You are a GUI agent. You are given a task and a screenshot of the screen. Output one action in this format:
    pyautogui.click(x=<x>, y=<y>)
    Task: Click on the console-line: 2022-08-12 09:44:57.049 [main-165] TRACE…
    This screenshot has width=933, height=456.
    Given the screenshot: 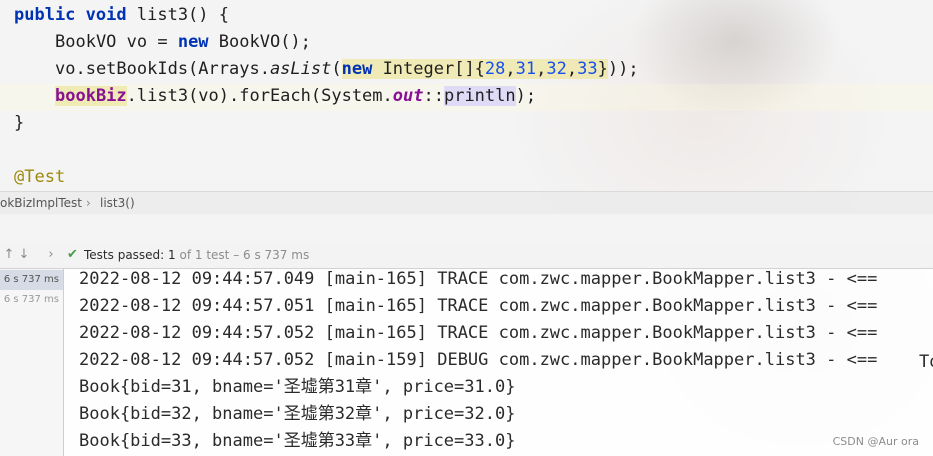 What is the action you would take?
    pyautogui.click(x=478, y=279)
    